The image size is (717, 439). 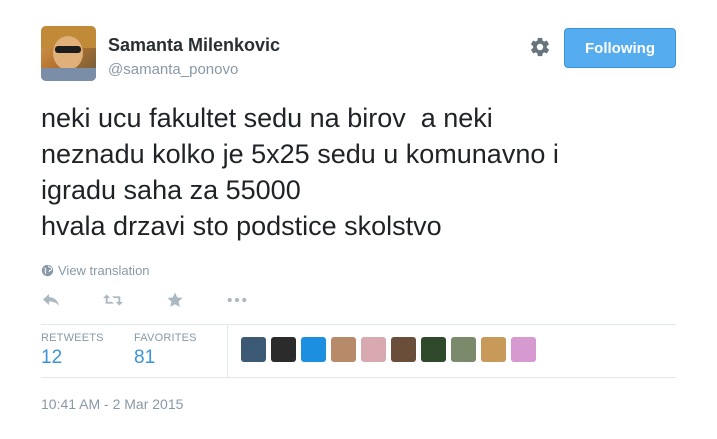 What do you see at coordinates (300, 154) in the screenshot?
I see `tweet-line: neznadu kolko je 5x25 sedu u komunavno i` at bounding box center [300, 154].